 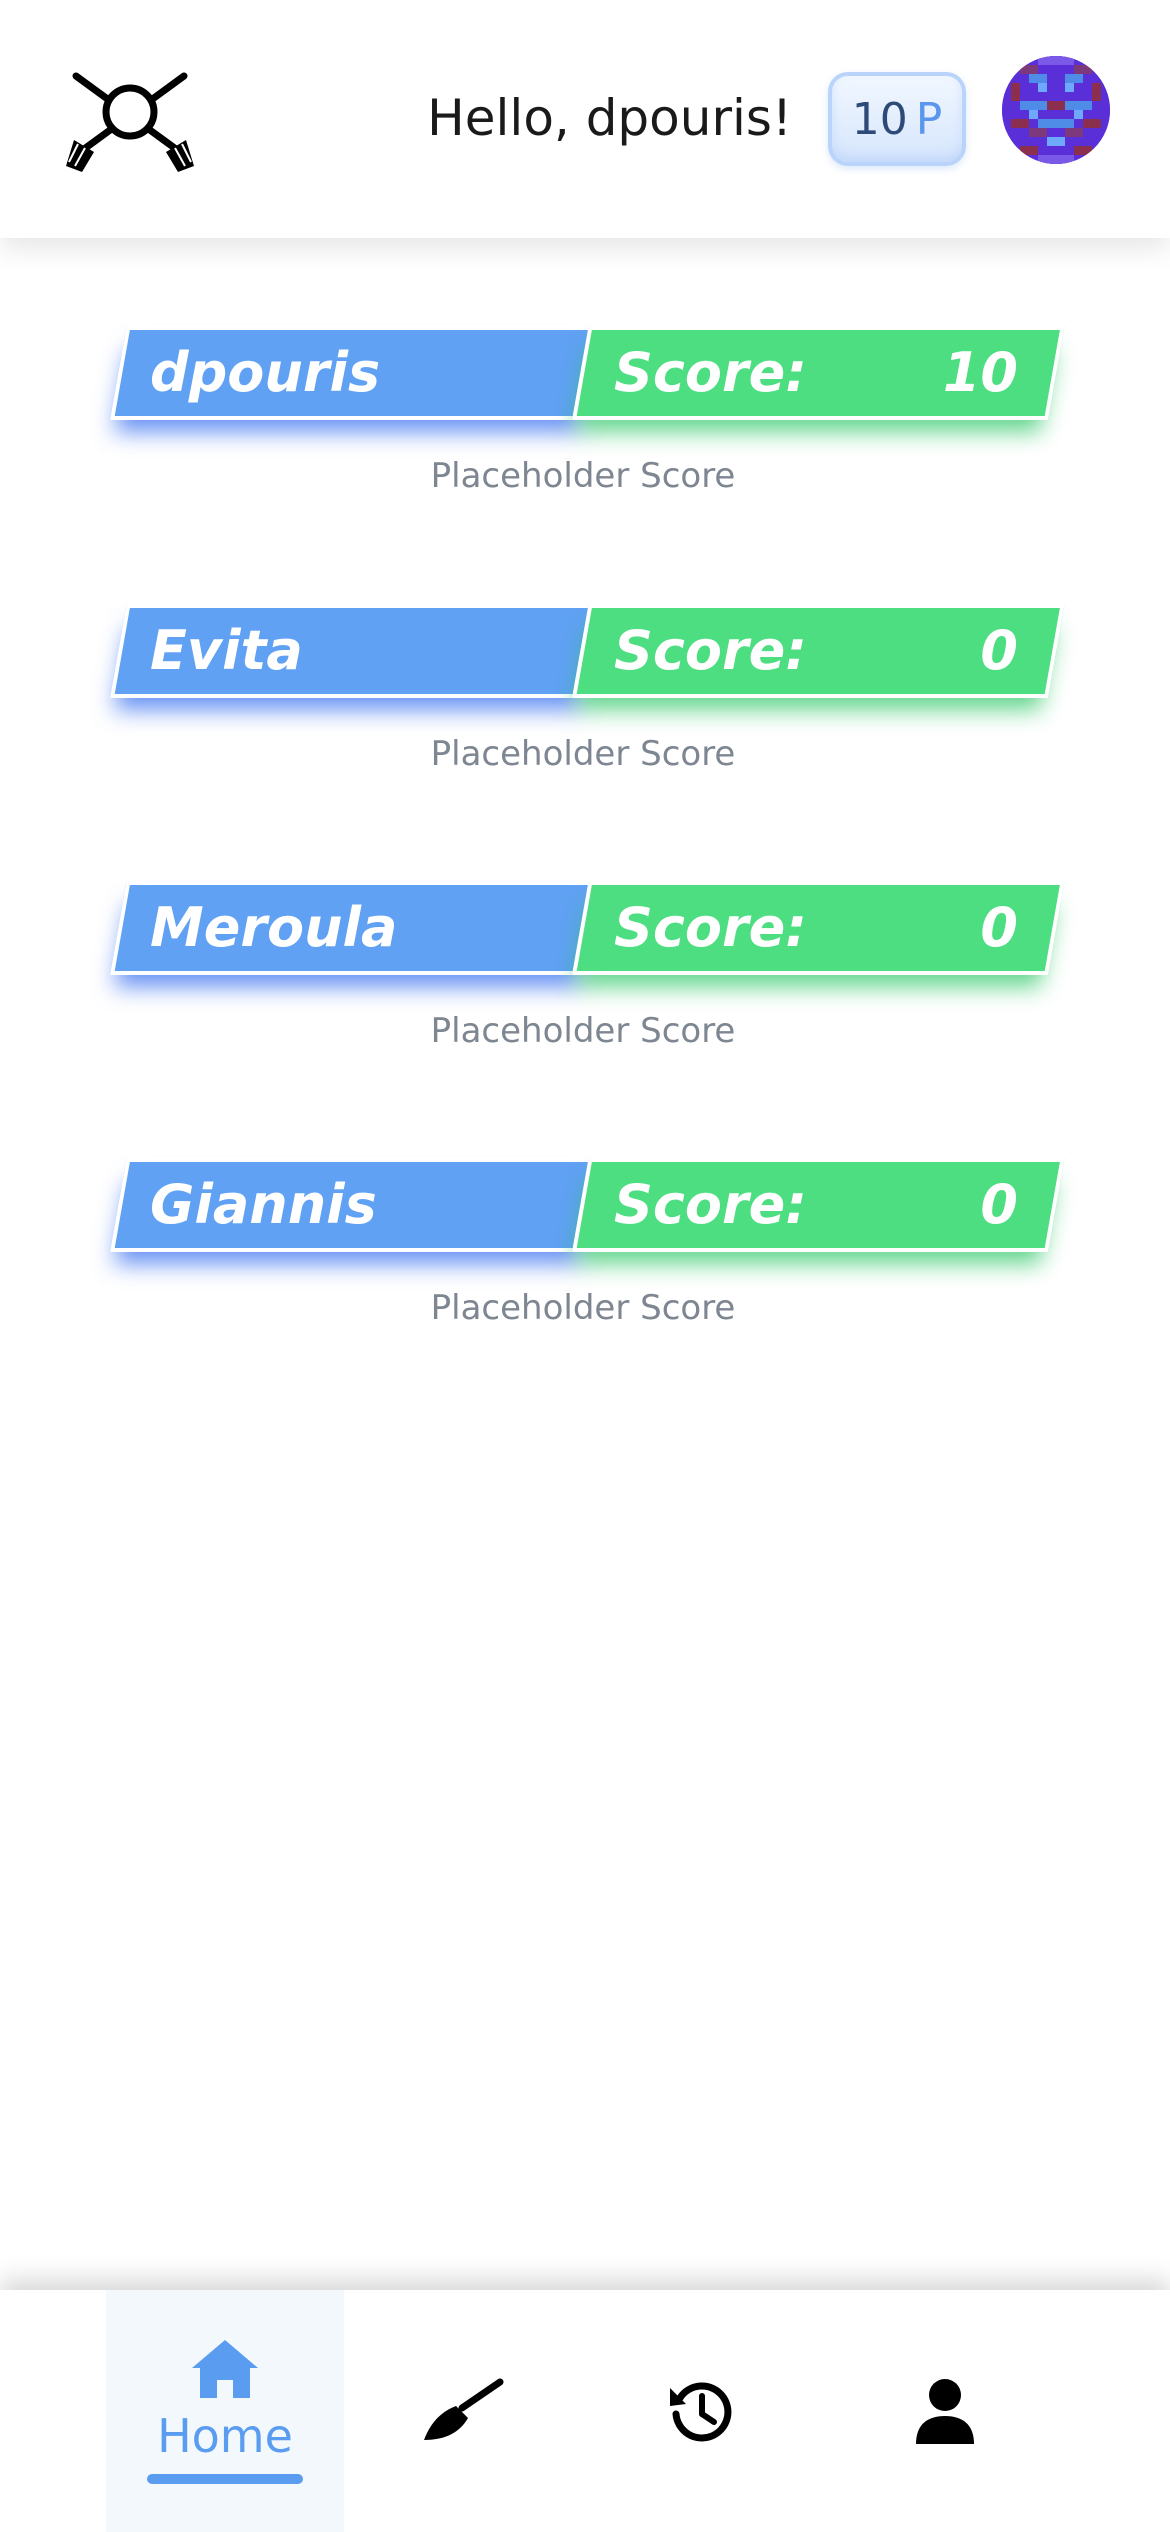 I want to click on score-card: Evita Score: 0 Placeholder Score, so click(x=587, y=698).